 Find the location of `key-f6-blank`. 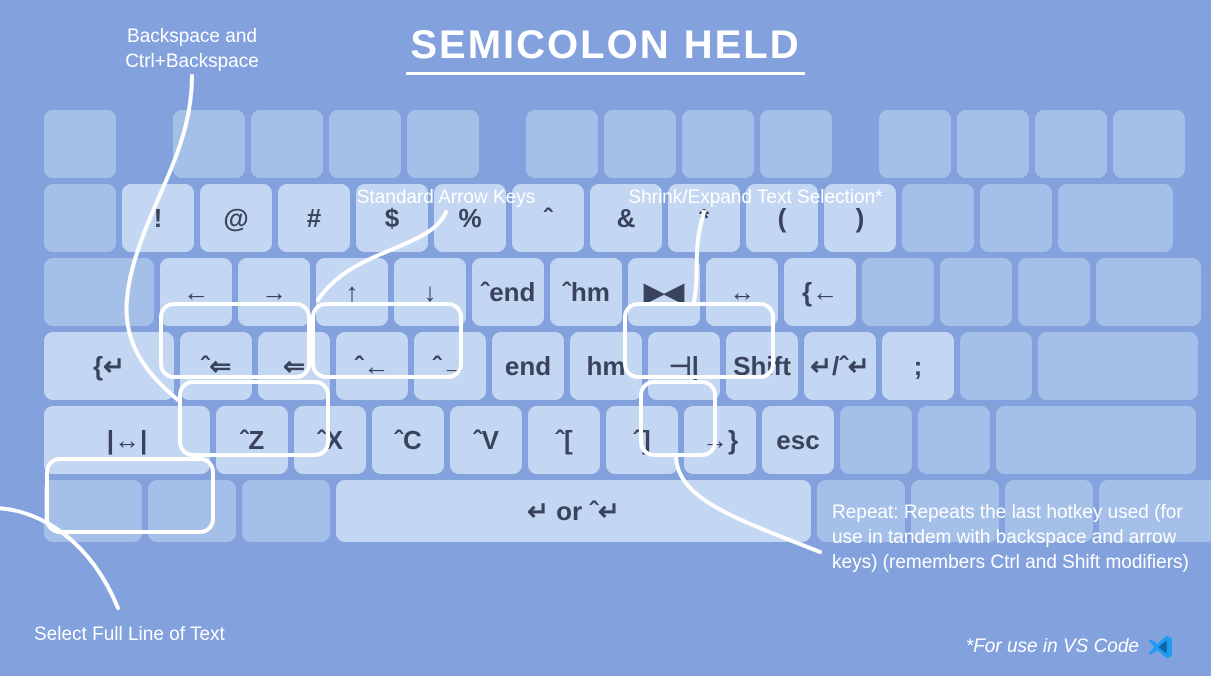

key-f6-blank is located at coordinates (640, 144).